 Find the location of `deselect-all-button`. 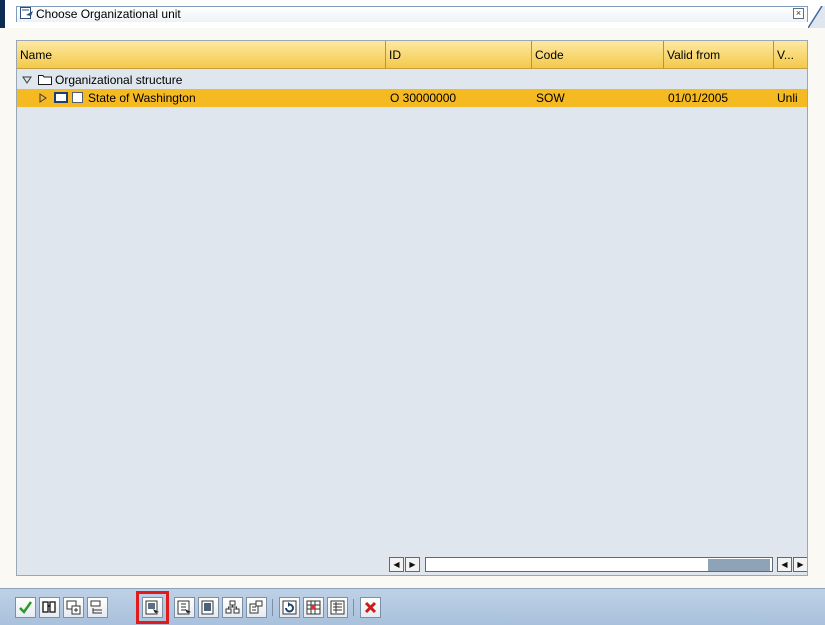

deselect-all-button is located at coordinates (208, 607).